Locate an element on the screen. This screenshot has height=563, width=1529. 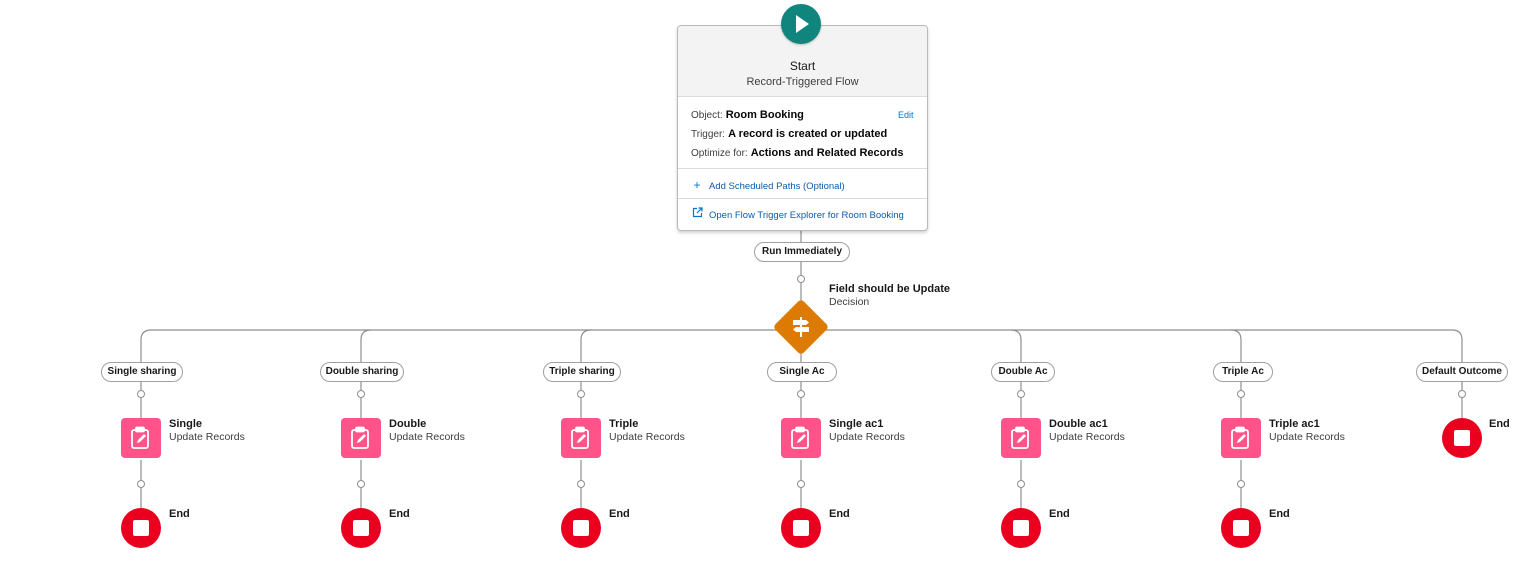
outcome-pill-double-ac: Double Ac is located at coordinates (1023, 372).